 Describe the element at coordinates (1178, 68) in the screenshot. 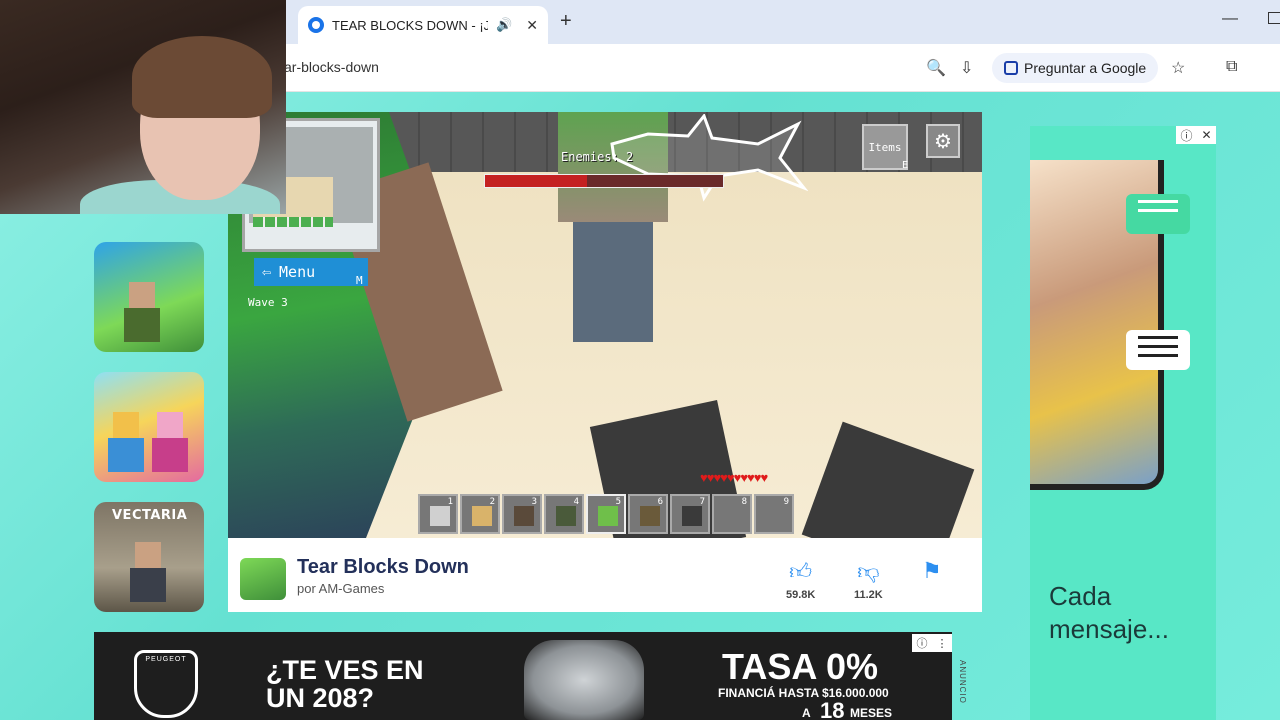

I see `bookmark-star-icon: ☆` at that location.